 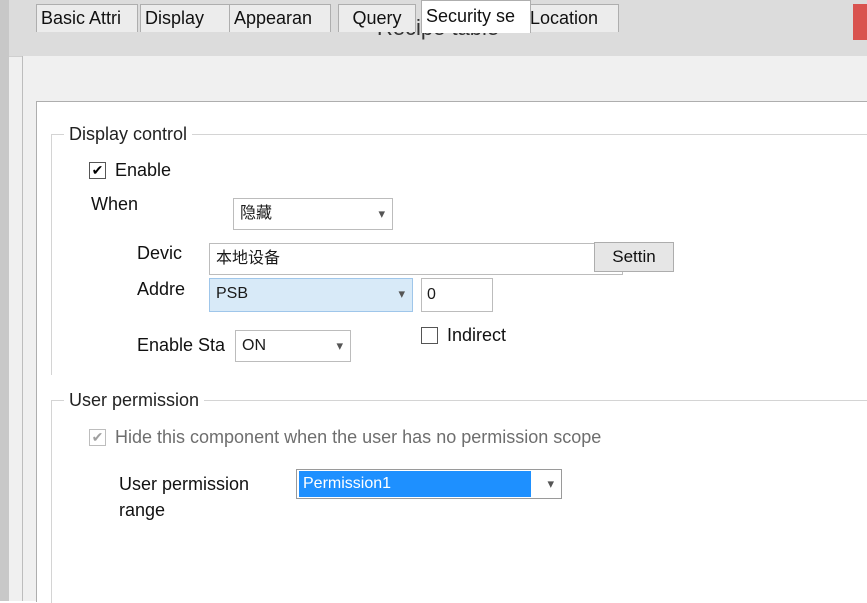 I want to click on tab-basic-attributes: Basic Attri, so click(x=87, y=18).